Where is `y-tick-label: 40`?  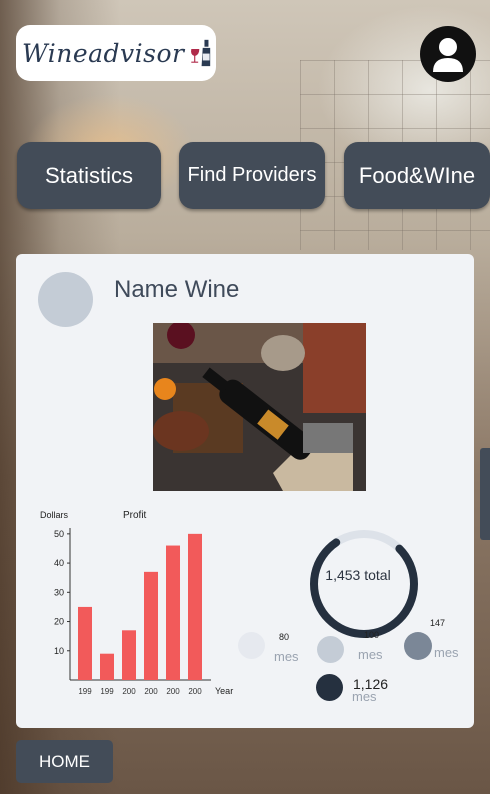
y-tick-label: 40 is located at coordinates (59, 563).